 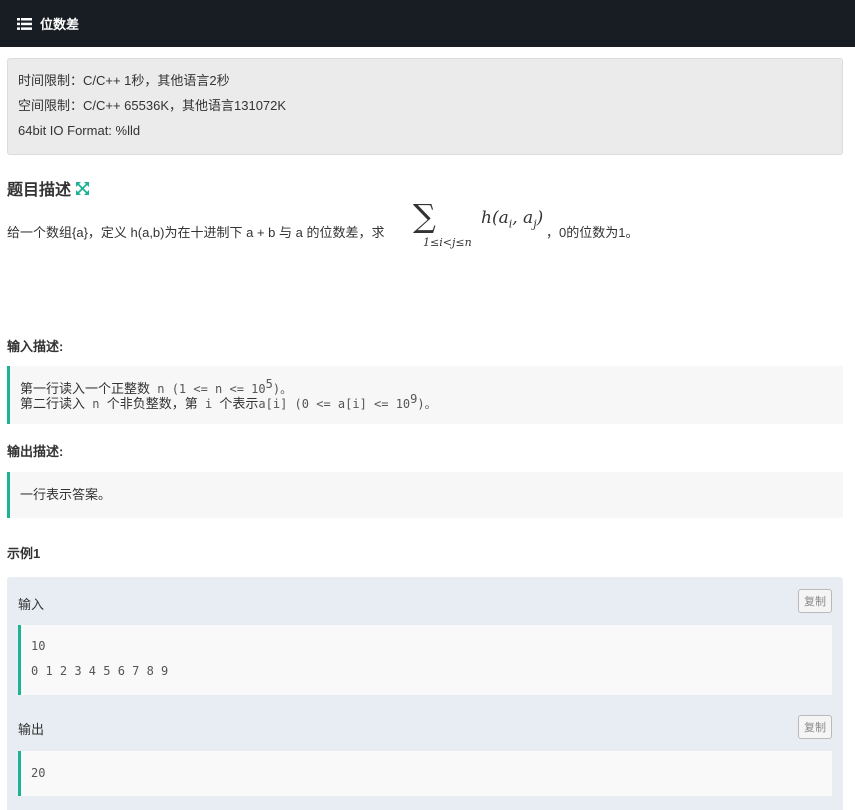 What do you see at coordinates (425, 495) in the screenshot?
I see `output-description-box: 一行表示答案。` at bounding box center [425, 495].